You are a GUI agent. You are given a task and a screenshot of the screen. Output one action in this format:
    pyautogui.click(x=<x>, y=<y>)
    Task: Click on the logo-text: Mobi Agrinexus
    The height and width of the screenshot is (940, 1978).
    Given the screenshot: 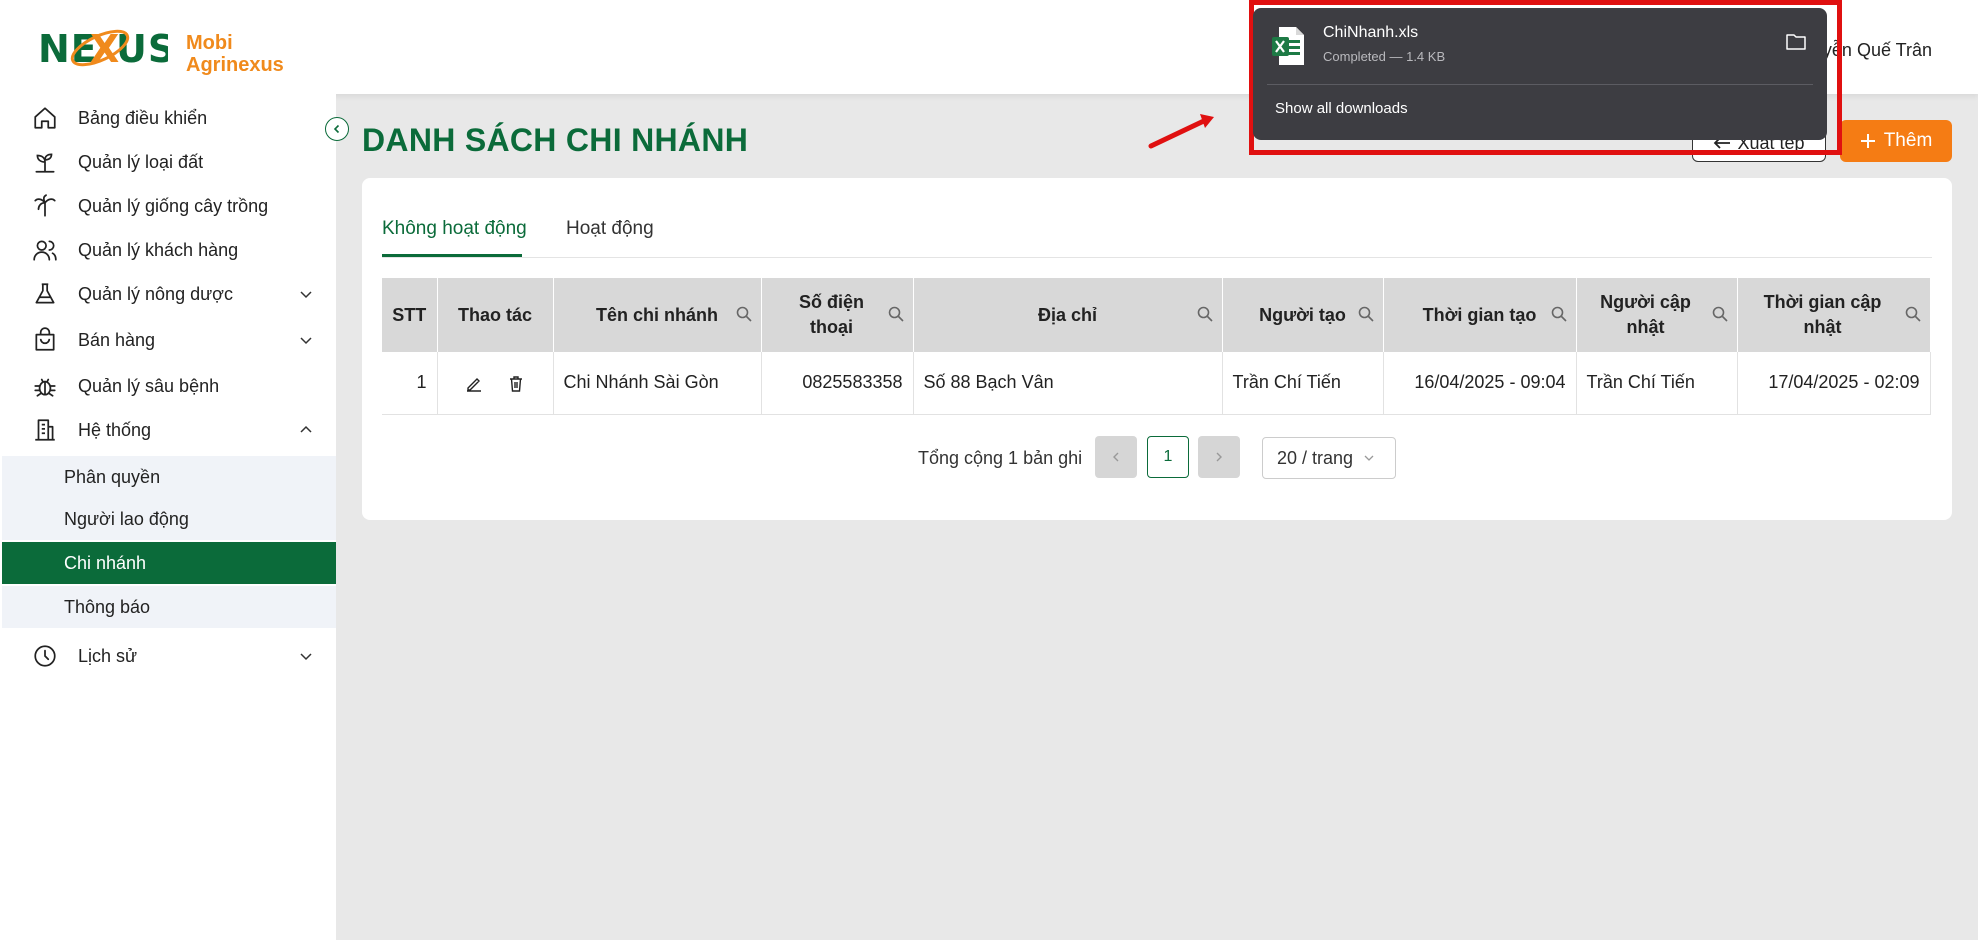 What is the action you would take?
    pyautogui.click(x=235, y=54)
    